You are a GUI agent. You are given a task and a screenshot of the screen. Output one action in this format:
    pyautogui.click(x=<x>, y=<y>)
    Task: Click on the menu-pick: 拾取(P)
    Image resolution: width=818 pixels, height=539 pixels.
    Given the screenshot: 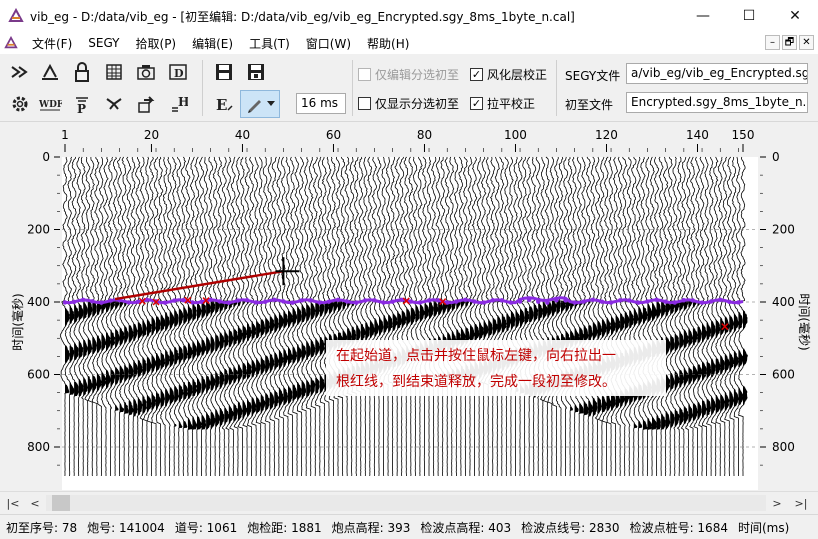 What is the action you would take?
    pyautogui.click(x=156, y=43)
    